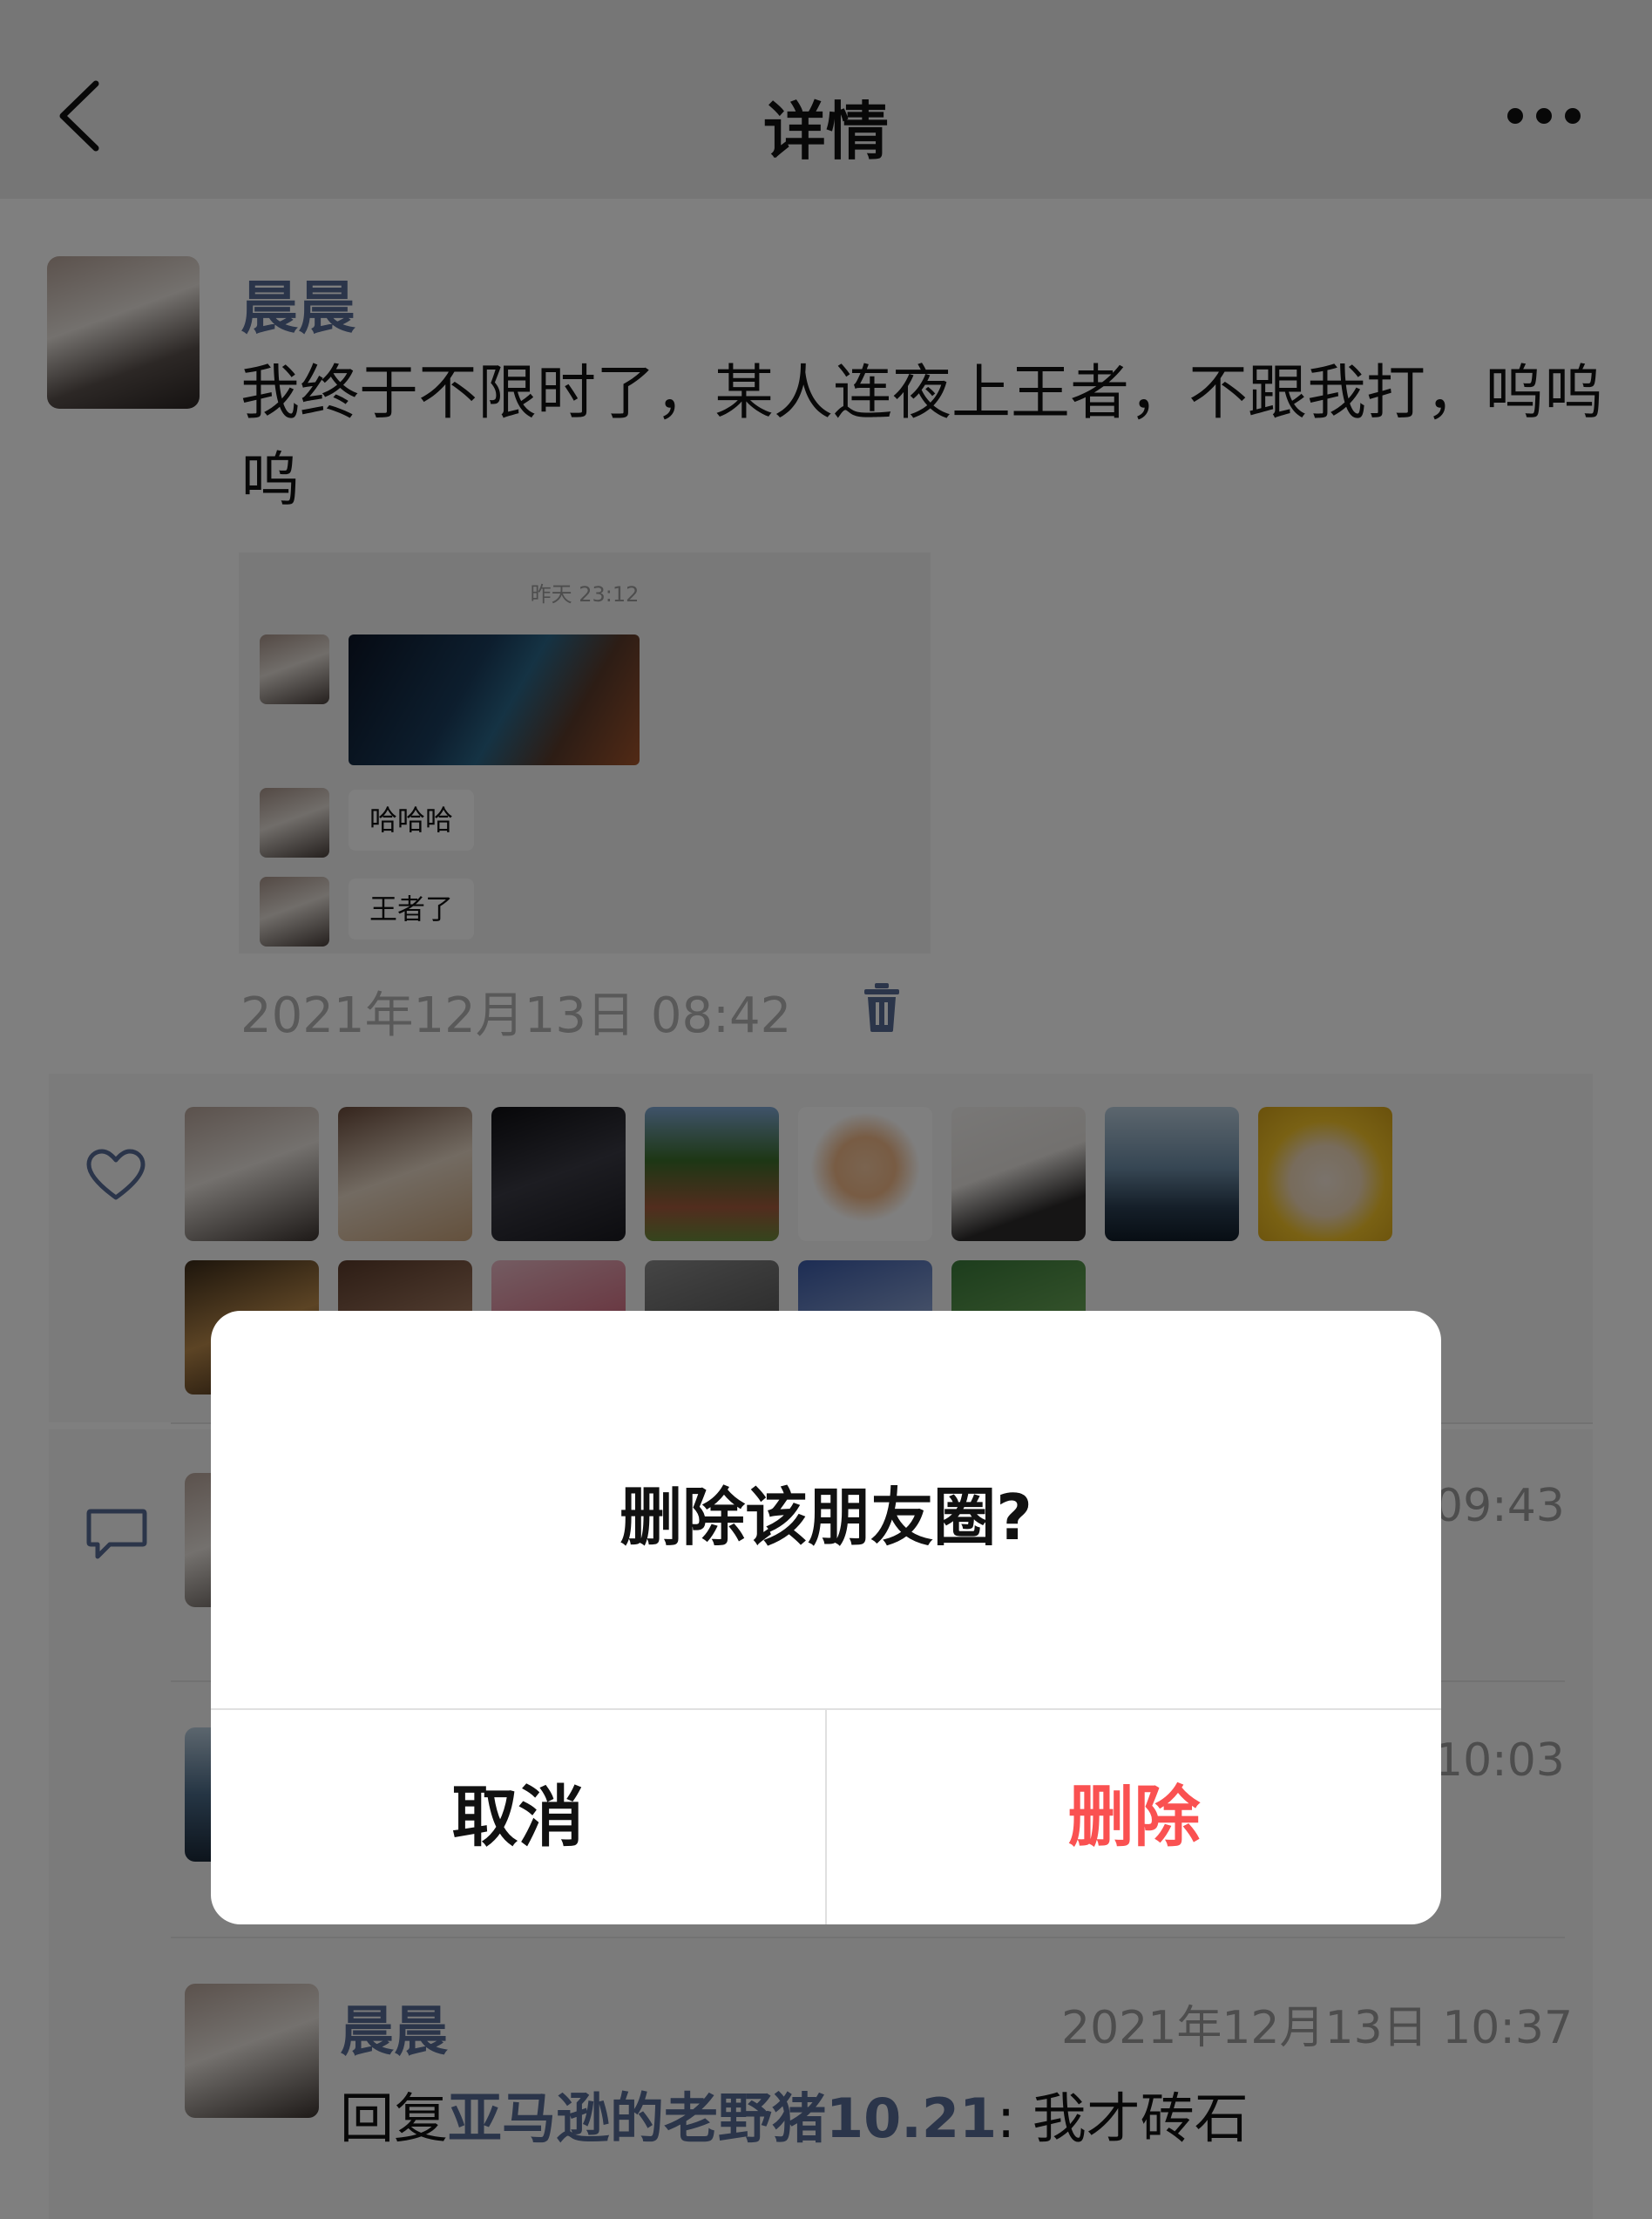 The height and width of the screenshot is (2219, 1652). Describe the element at coordinates (826, 1517) in the screenshot. I see `dialog-title: 删除该朋友圈?` at that location.